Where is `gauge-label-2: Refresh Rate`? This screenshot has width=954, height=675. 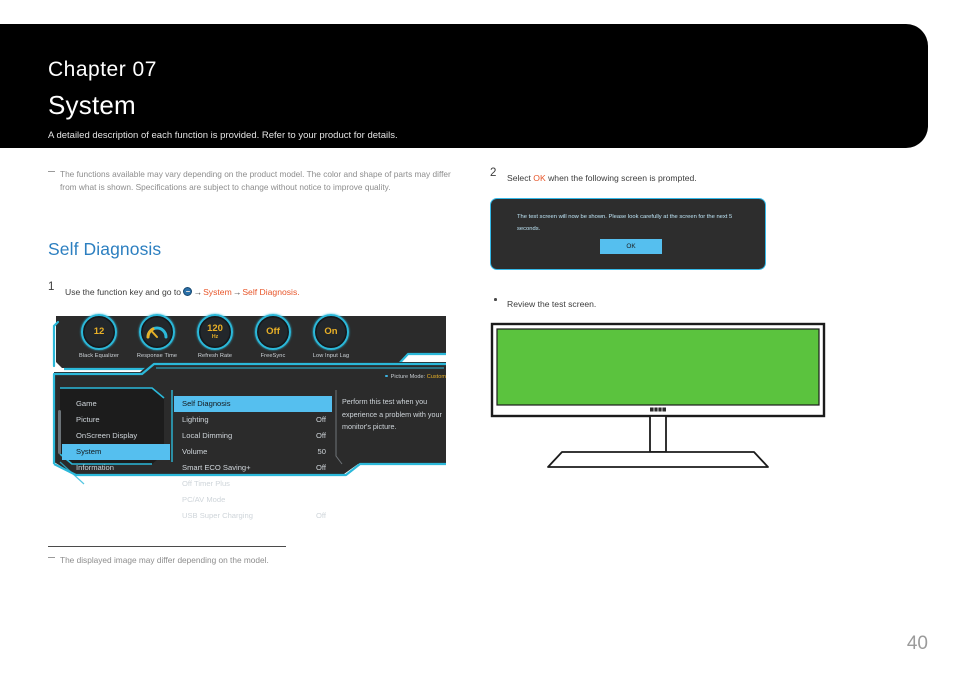
gauge-label-2: Refresh Rate is located at coordinates (215, 356).